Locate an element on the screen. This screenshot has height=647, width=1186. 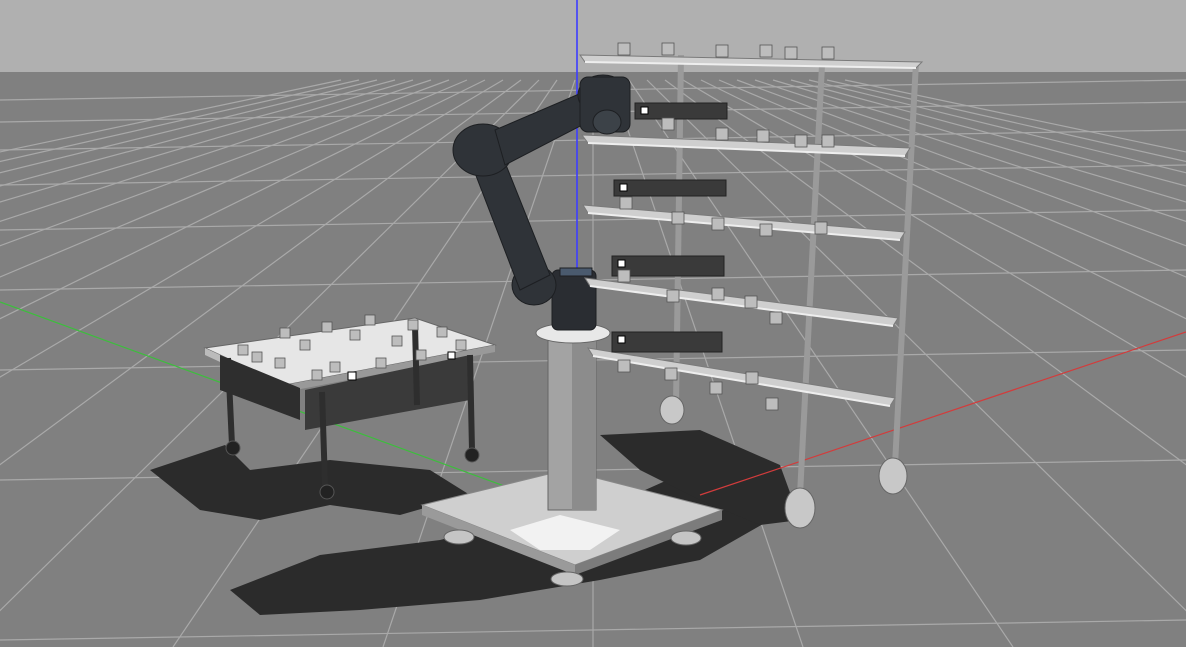
arm-base-ring is located at coordinates (576, 272).